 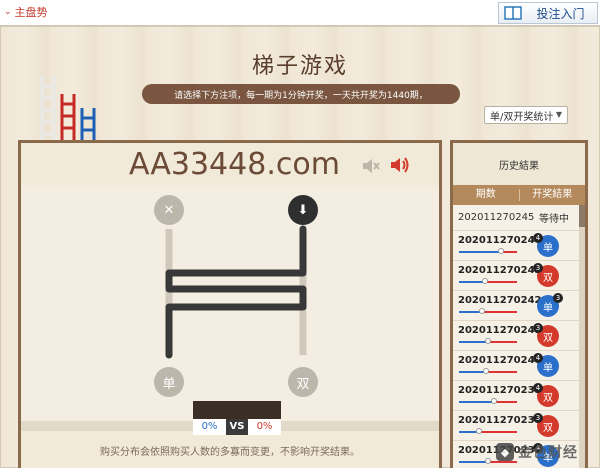 What do you see at coordinates (236, 292) in the screenshot?
I see `ladder-paths` at bounding box center [236, 292].